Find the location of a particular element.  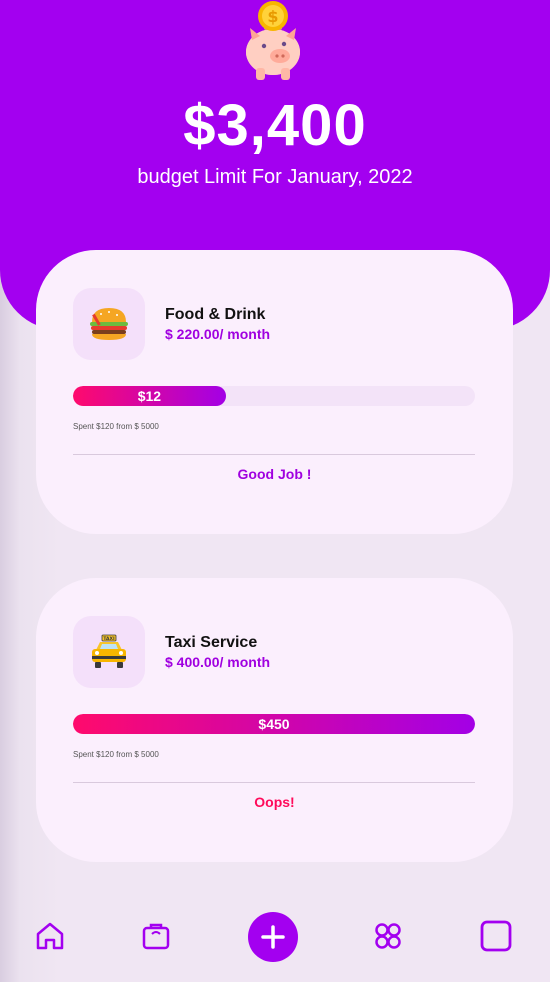

add-button is located at coordinates (273, 937).